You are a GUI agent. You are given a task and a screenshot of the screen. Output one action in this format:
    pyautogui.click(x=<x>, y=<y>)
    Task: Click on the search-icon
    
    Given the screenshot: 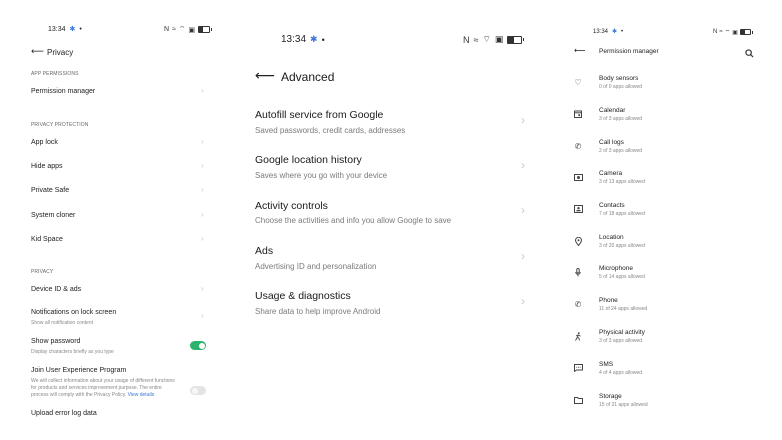 What is the action you would take?
    pyautogui.click(x=749, y=54)
    